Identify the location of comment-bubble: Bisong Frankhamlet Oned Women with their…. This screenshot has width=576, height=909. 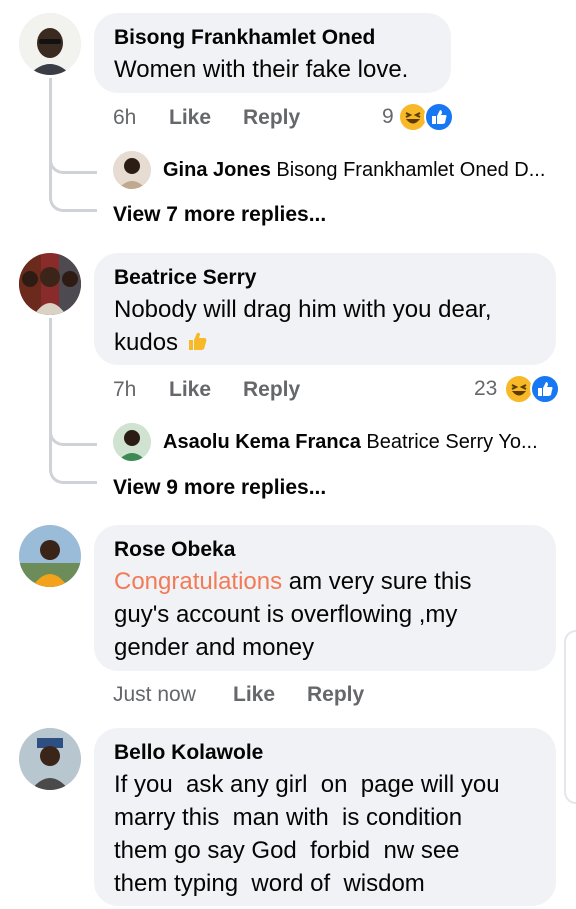
(272, 53).